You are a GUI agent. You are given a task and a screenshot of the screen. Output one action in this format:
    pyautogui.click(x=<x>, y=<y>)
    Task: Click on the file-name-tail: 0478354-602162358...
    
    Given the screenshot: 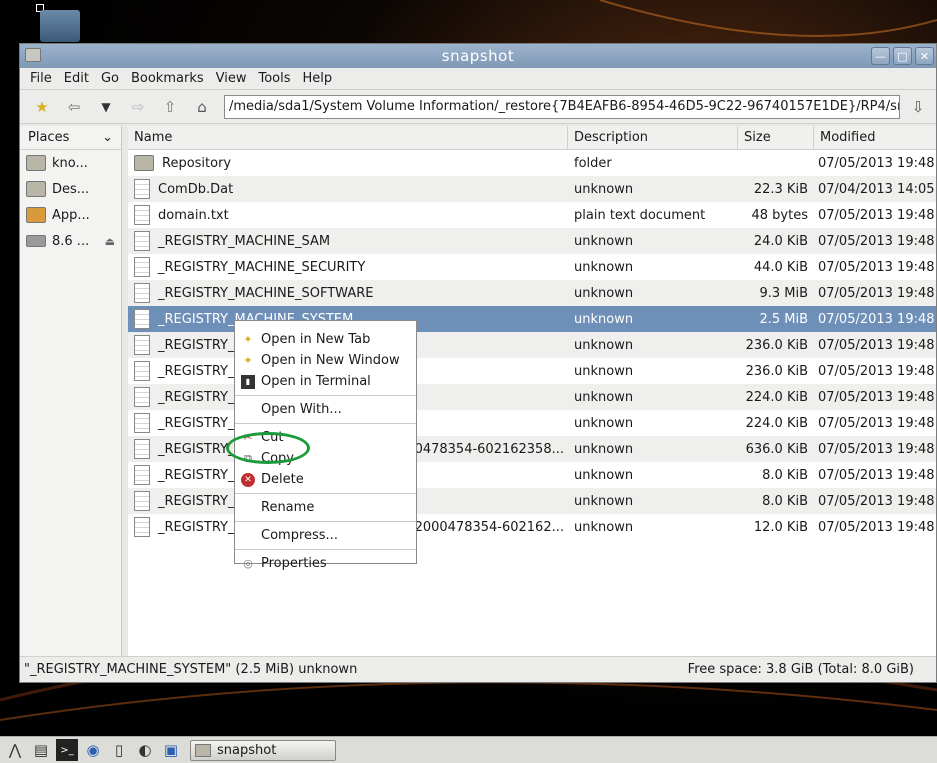 What is the action you would take?
    pyautogui.click(x=489, y=449)
    